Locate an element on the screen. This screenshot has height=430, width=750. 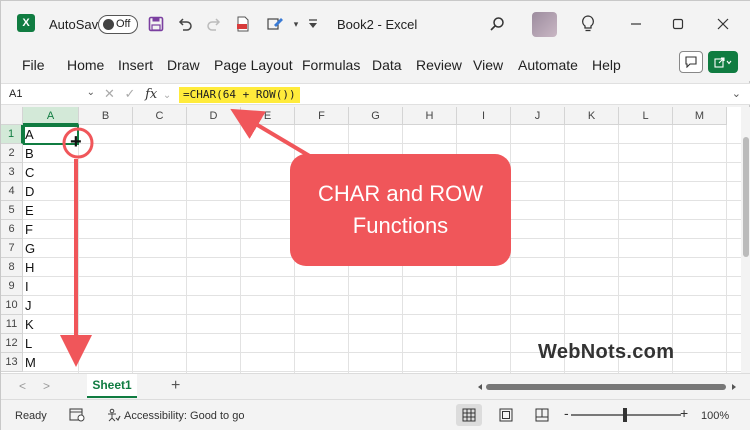
name-box: A1 ⌄ is located at coordinates (52, 95).